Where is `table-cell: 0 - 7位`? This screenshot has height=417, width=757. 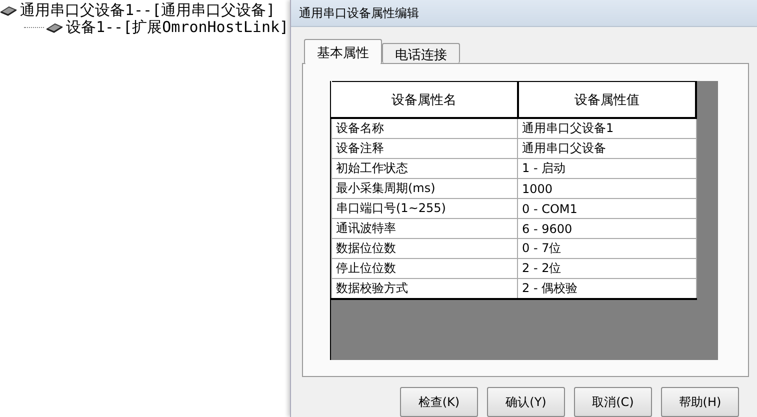 table-cell: 0 - 7位 is located at coordinates (607, 248).